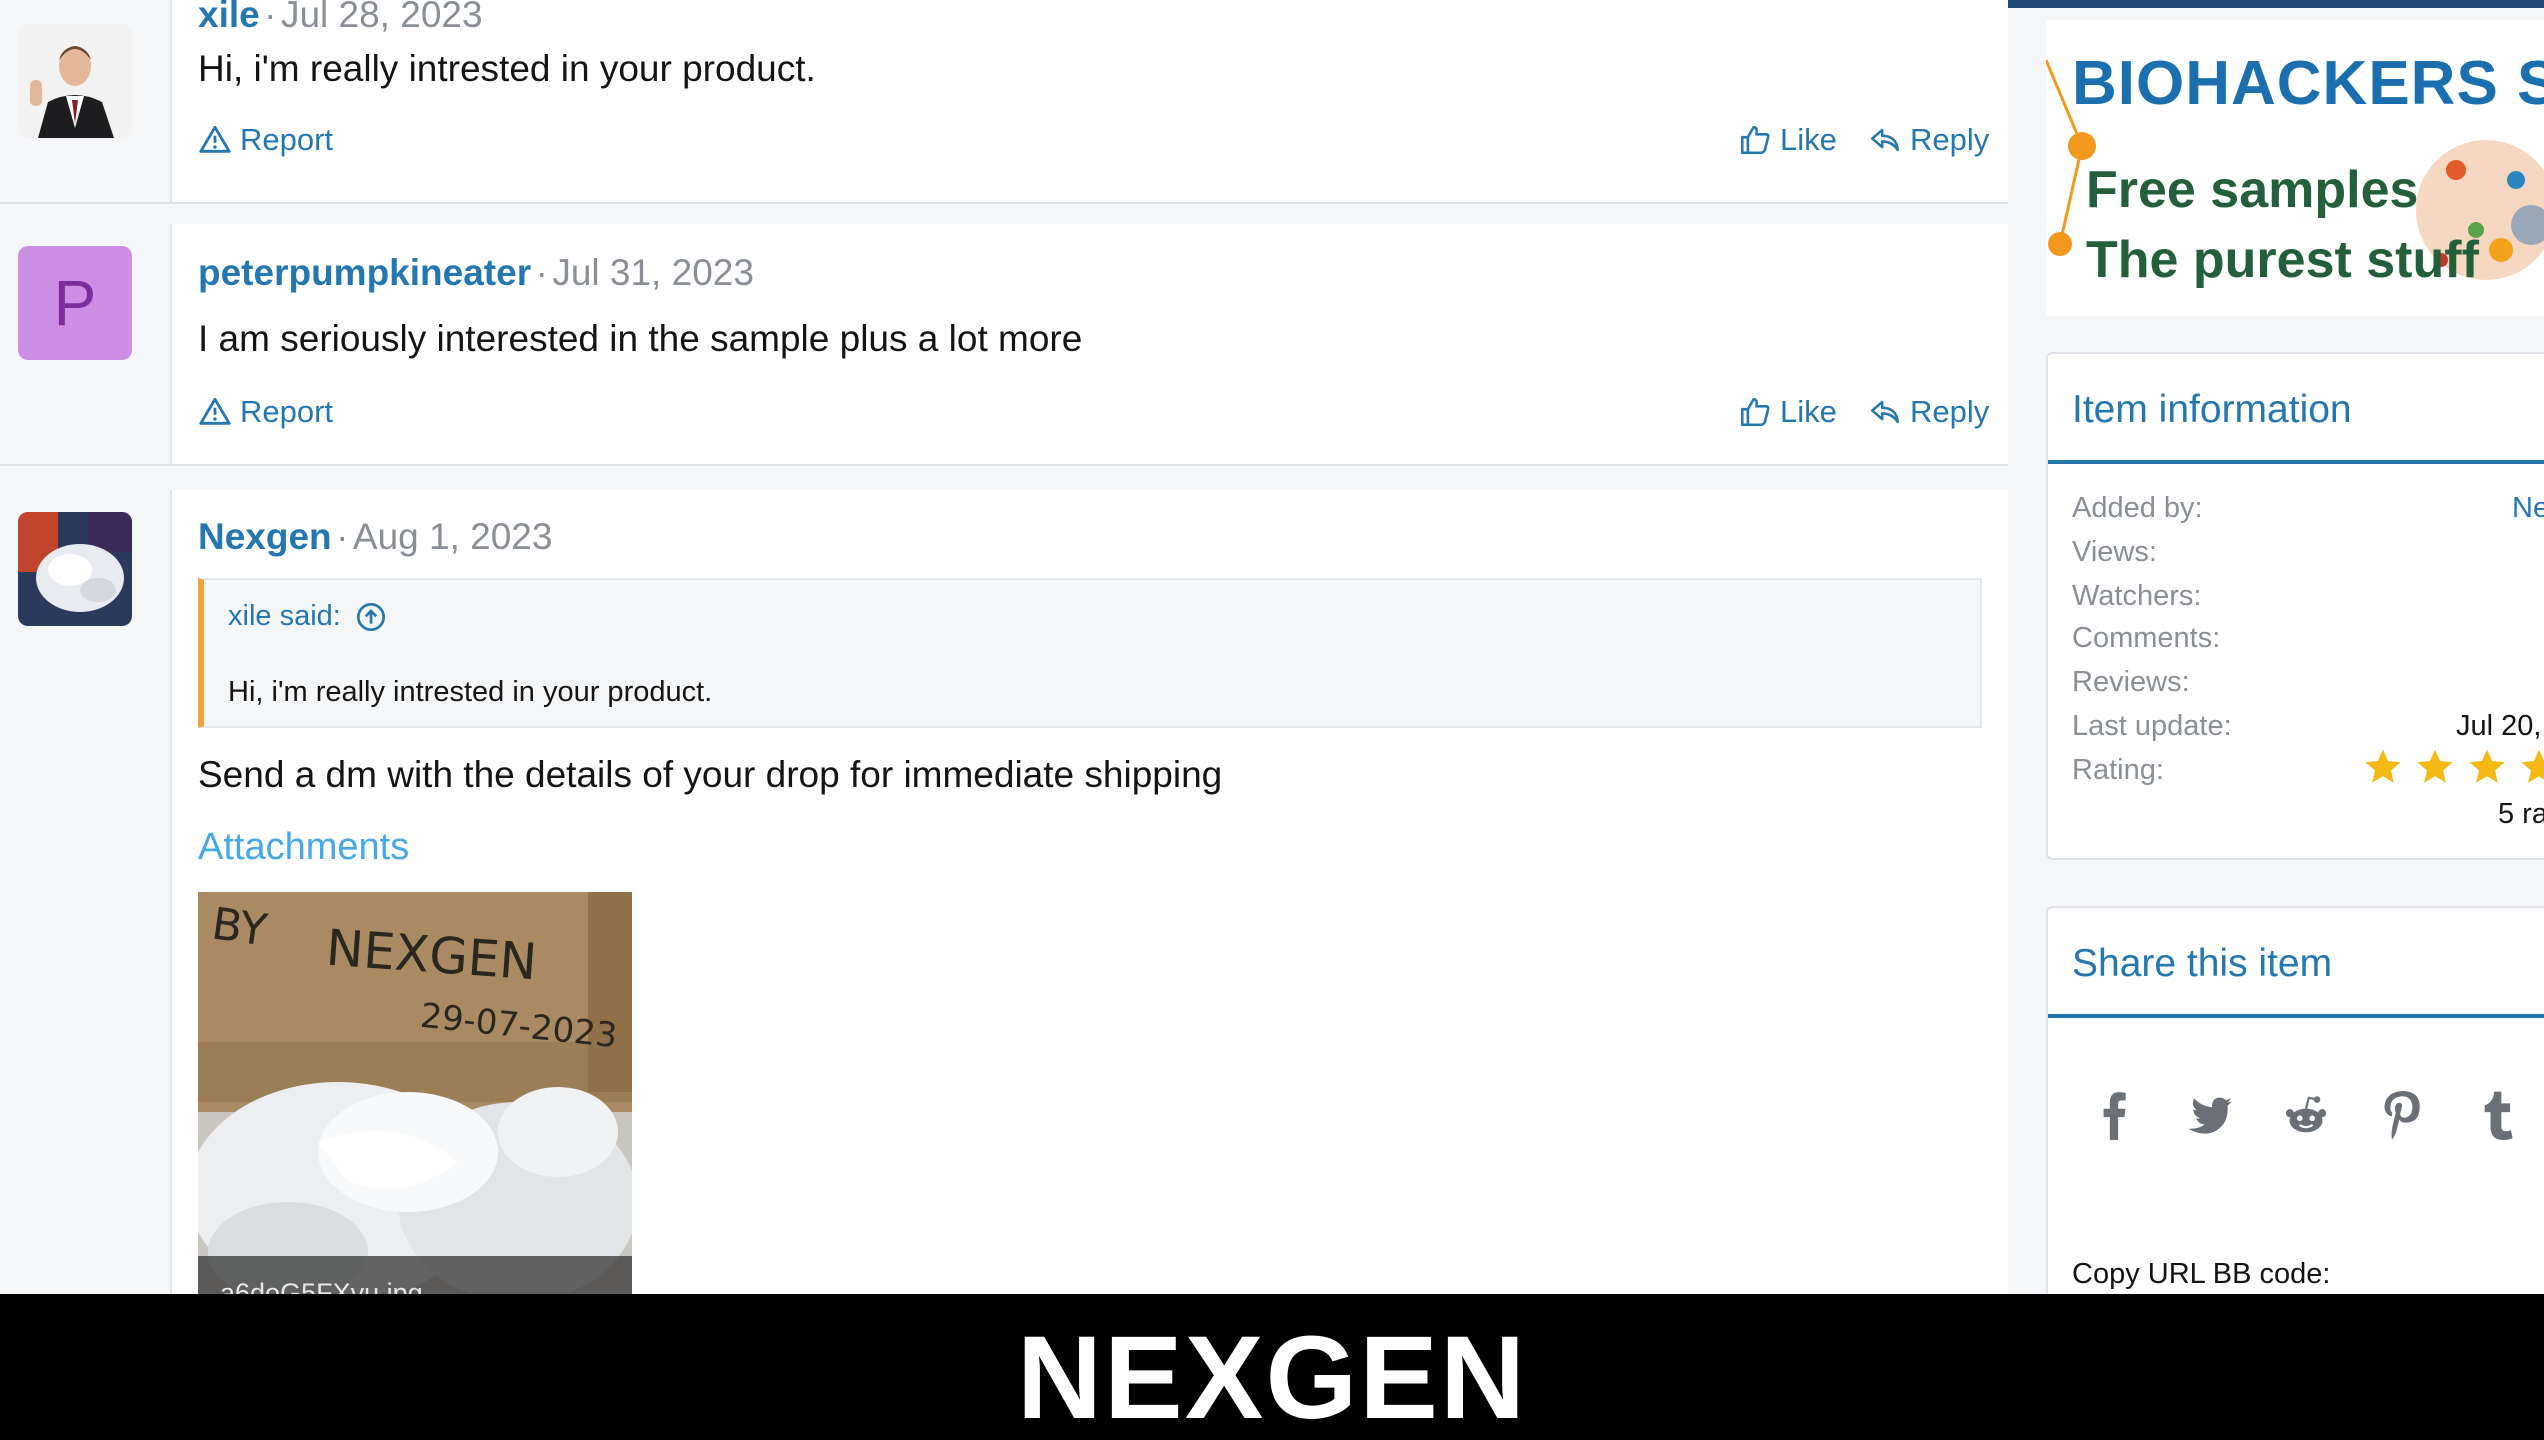  I want to click on post-author: Nexgen, so click(265, 536).